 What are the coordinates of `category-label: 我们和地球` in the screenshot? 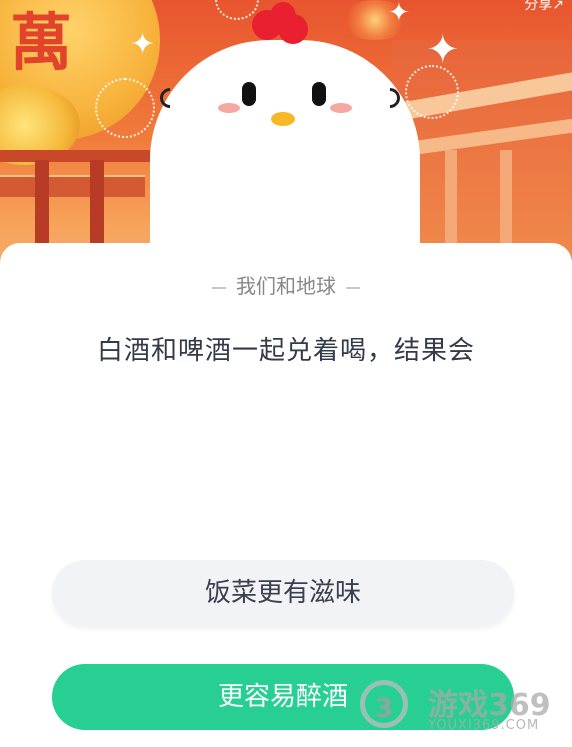 It's located at (286, 286).